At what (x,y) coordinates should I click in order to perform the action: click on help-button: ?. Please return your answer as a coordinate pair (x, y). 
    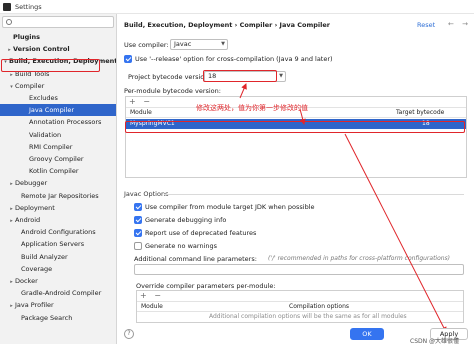
    Looking at the image, I should click on (129, 334).